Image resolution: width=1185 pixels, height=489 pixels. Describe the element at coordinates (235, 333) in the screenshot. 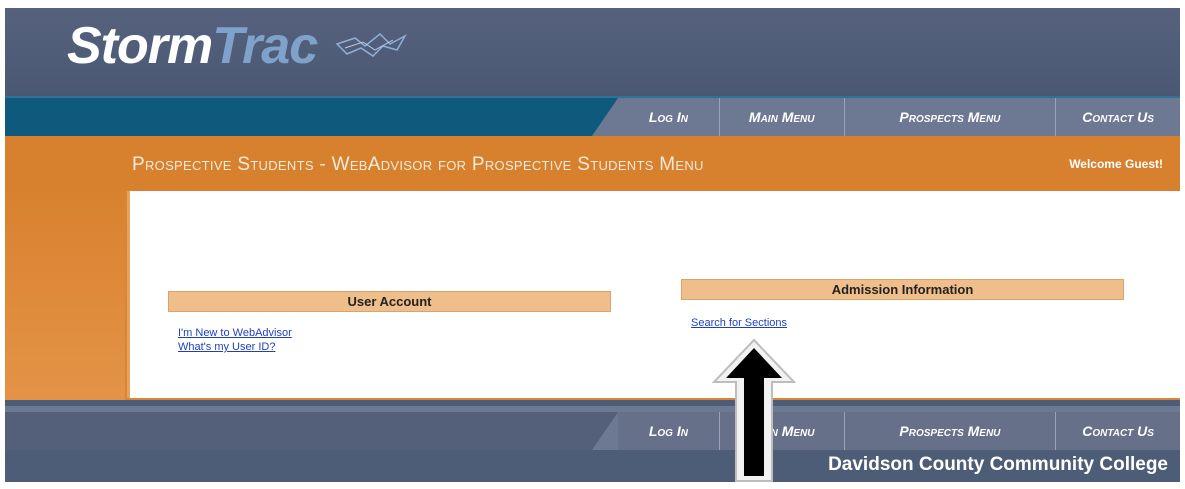

I see `new-to-webadvisor-link: I'm New to WebAdvisor` at that location.